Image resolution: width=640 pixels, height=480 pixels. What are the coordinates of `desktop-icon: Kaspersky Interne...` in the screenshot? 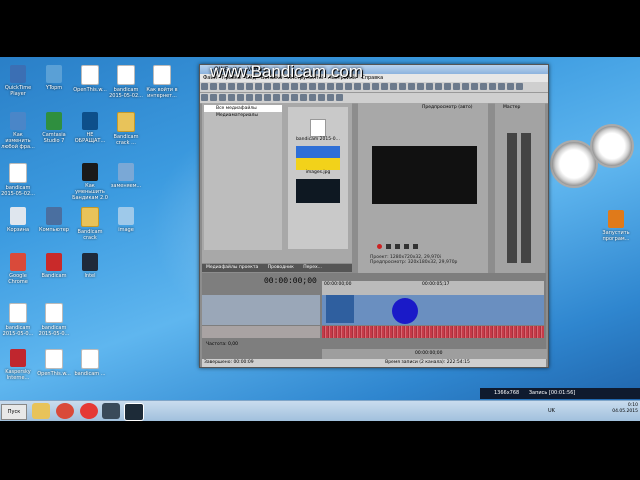 It's located at (18, 365).